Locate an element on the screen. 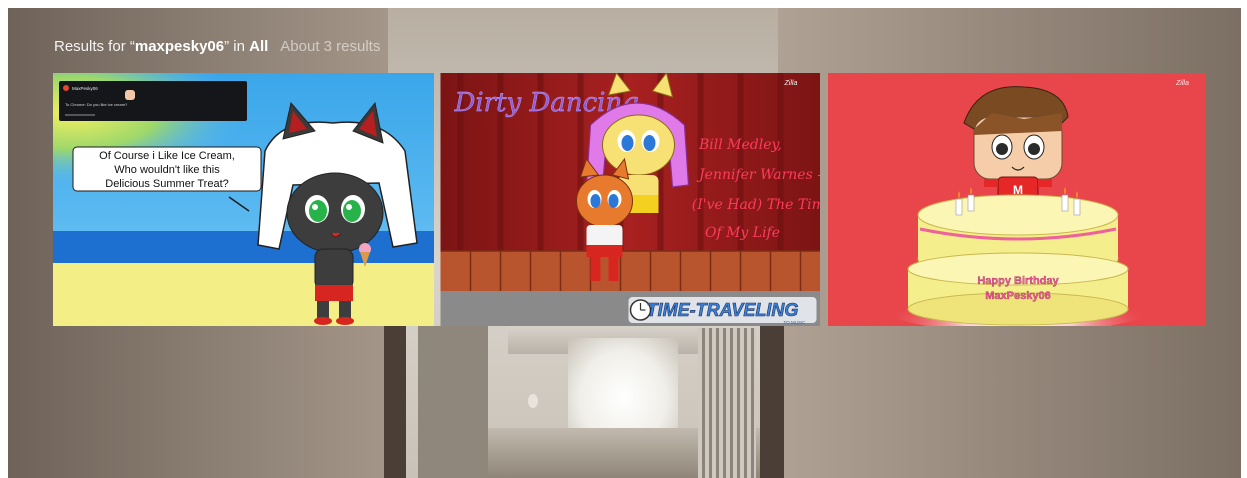 This screenshot has width=1247, height=478. song-line-4: Of My Life is located at coordinates (742, 233).